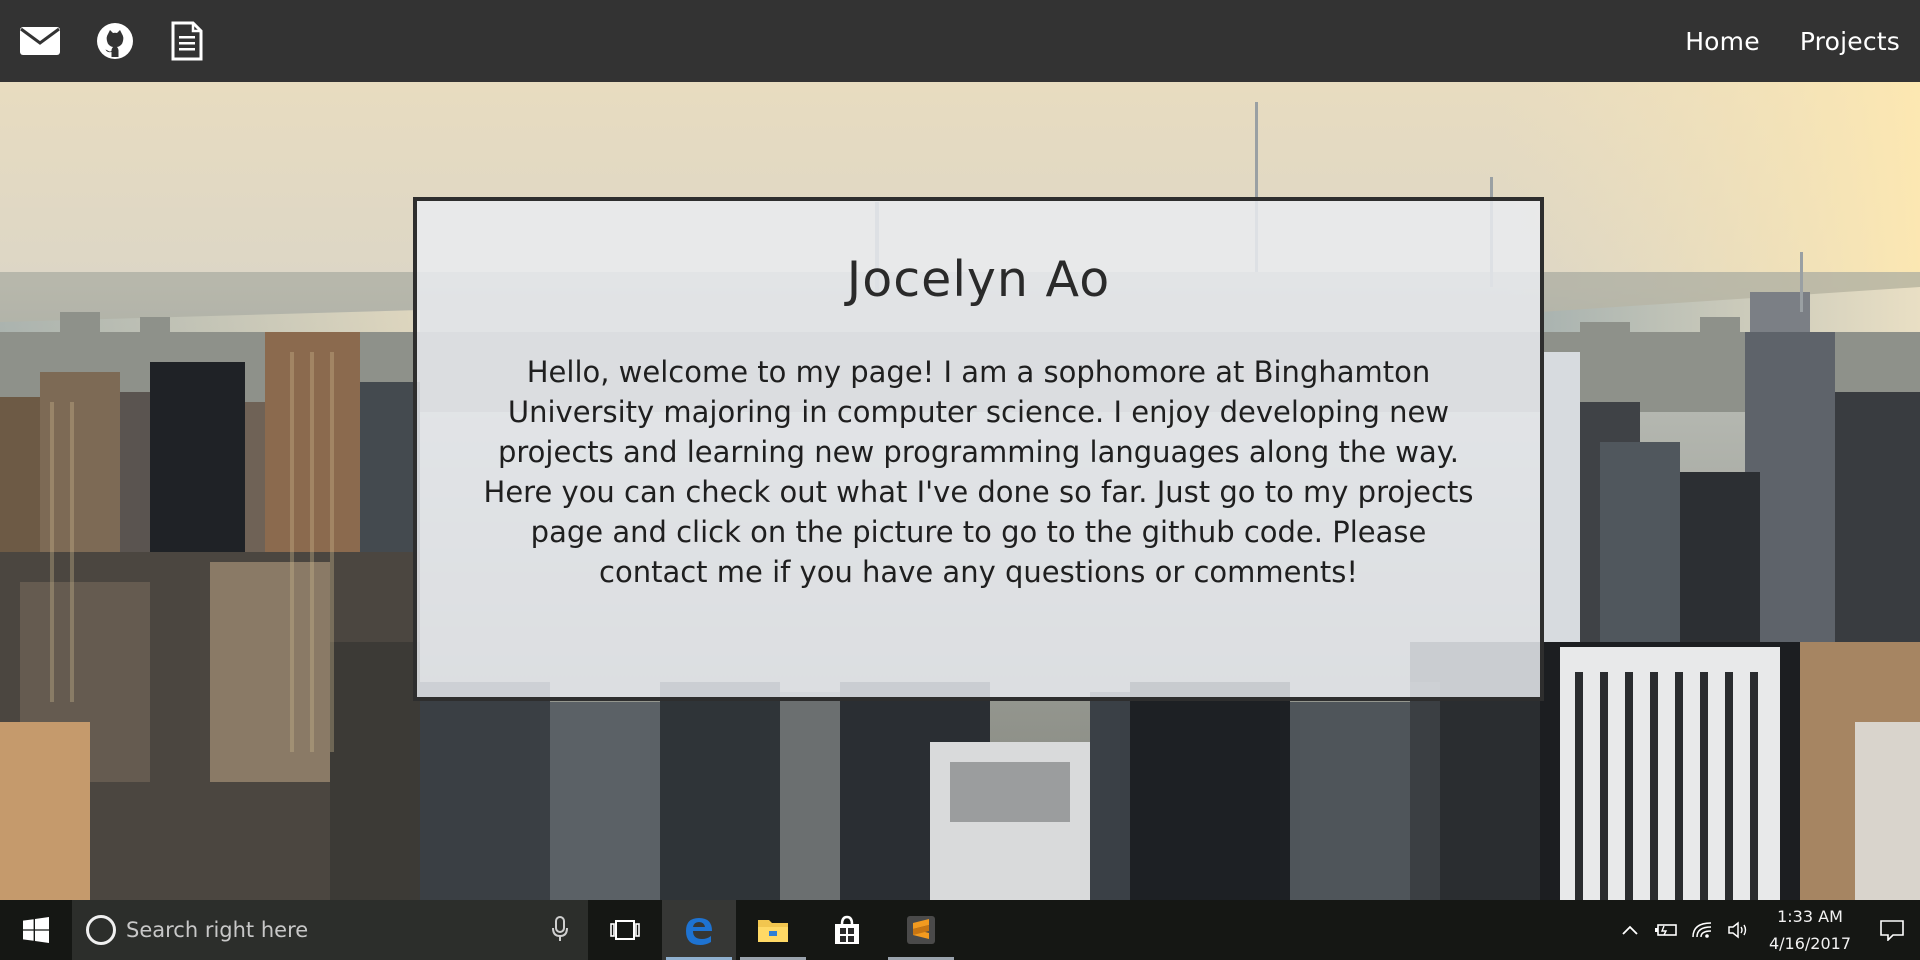  I want to click on volume-icon, so click(1738, 930).